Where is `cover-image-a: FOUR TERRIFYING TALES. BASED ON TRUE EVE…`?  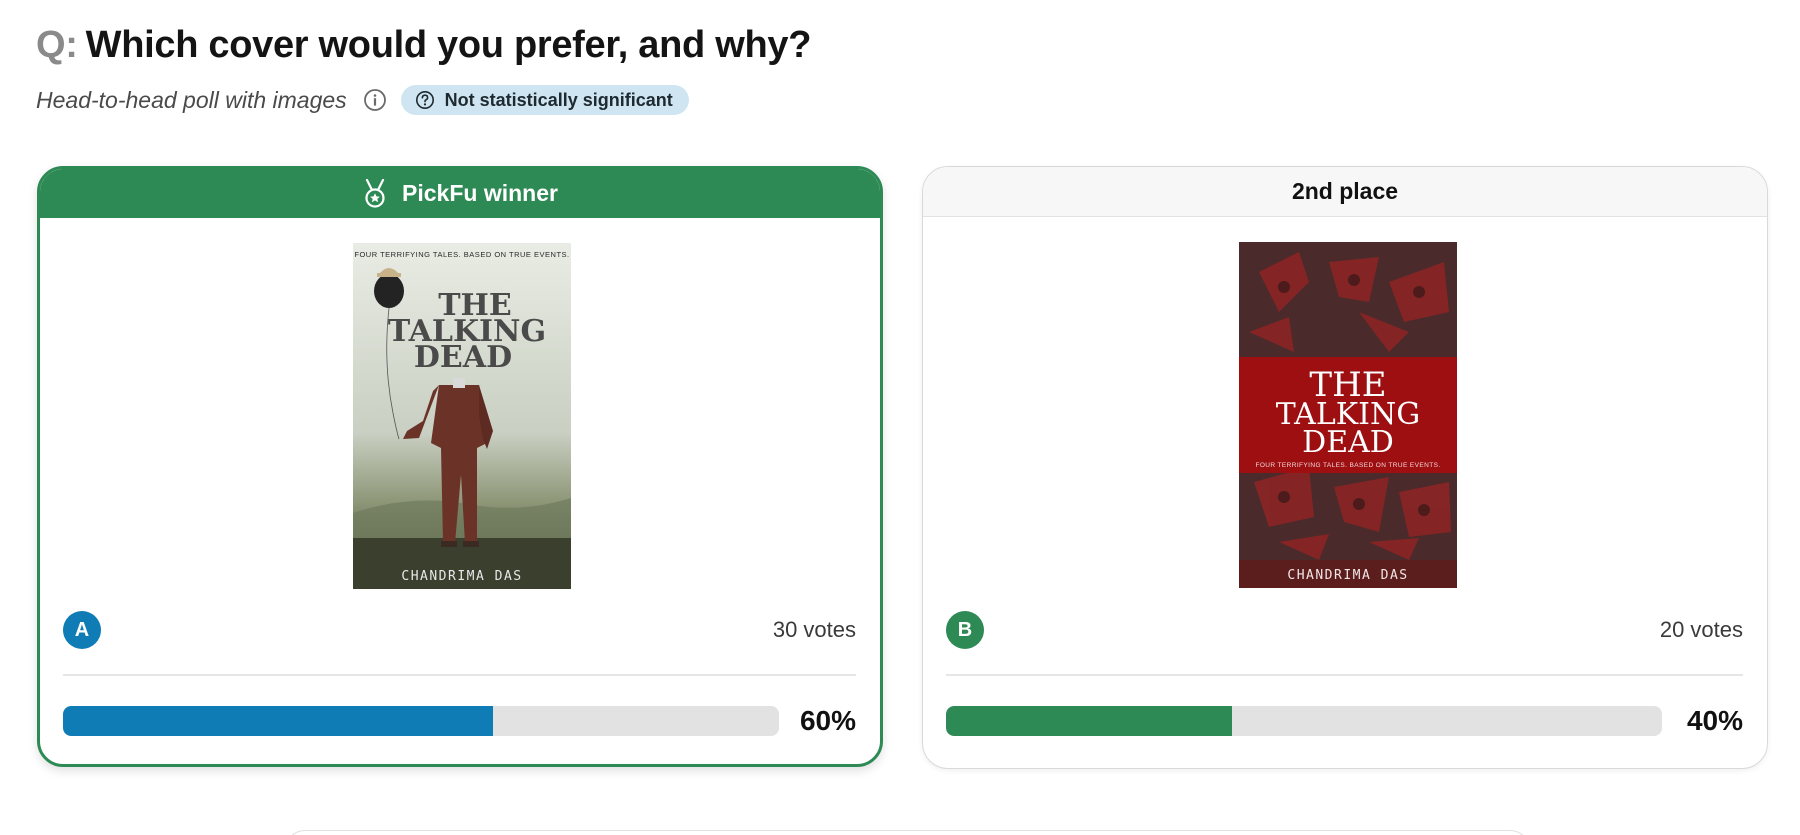
cover-image-a: FOUR TERRIFYING TALES. BASED ON TRUE EVE… is located at coordinates (462, 416).